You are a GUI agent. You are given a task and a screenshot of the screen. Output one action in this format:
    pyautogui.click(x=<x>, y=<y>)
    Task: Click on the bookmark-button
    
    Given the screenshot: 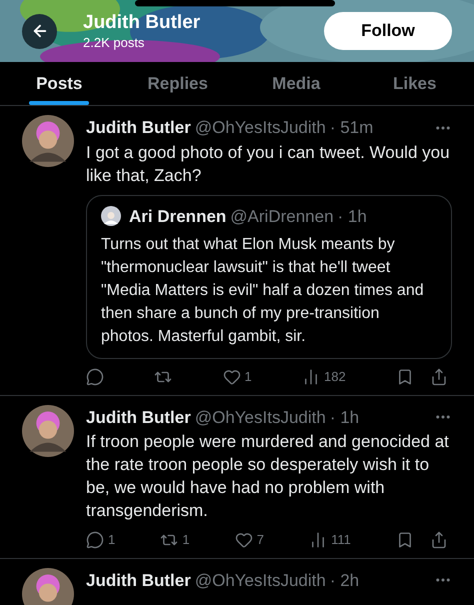 What is the action you would take?
    pyautogui.click(x=405, y=377)
    